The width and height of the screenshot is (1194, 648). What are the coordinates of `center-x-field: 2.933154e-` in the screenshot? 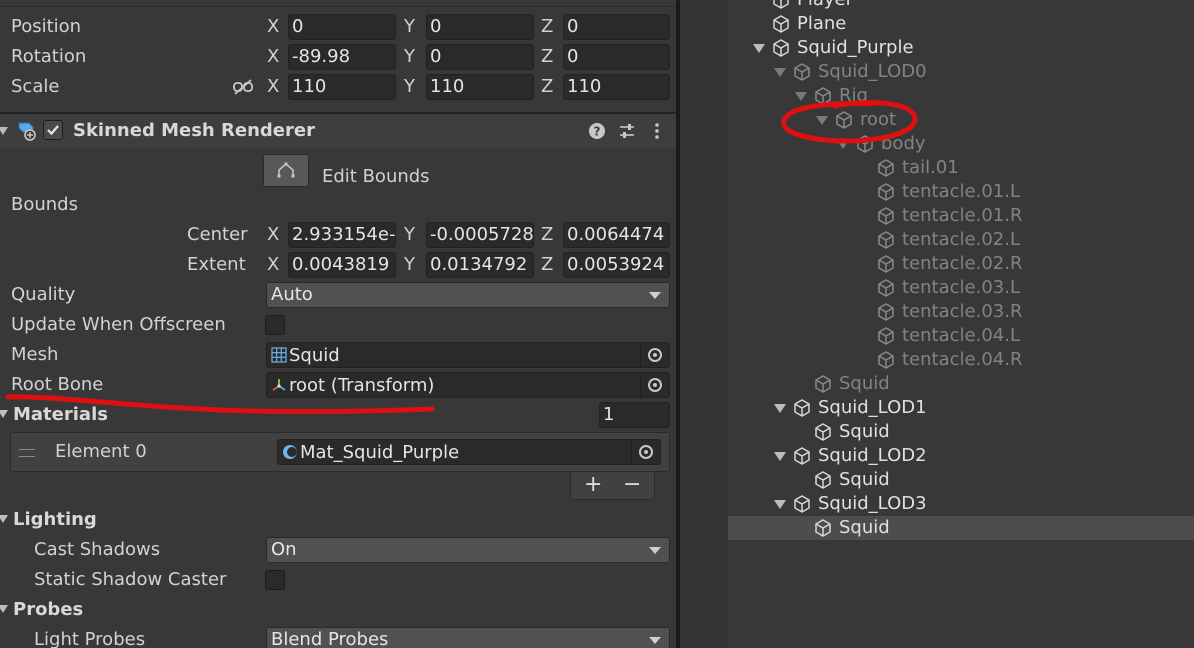 It's located at (342, 235).